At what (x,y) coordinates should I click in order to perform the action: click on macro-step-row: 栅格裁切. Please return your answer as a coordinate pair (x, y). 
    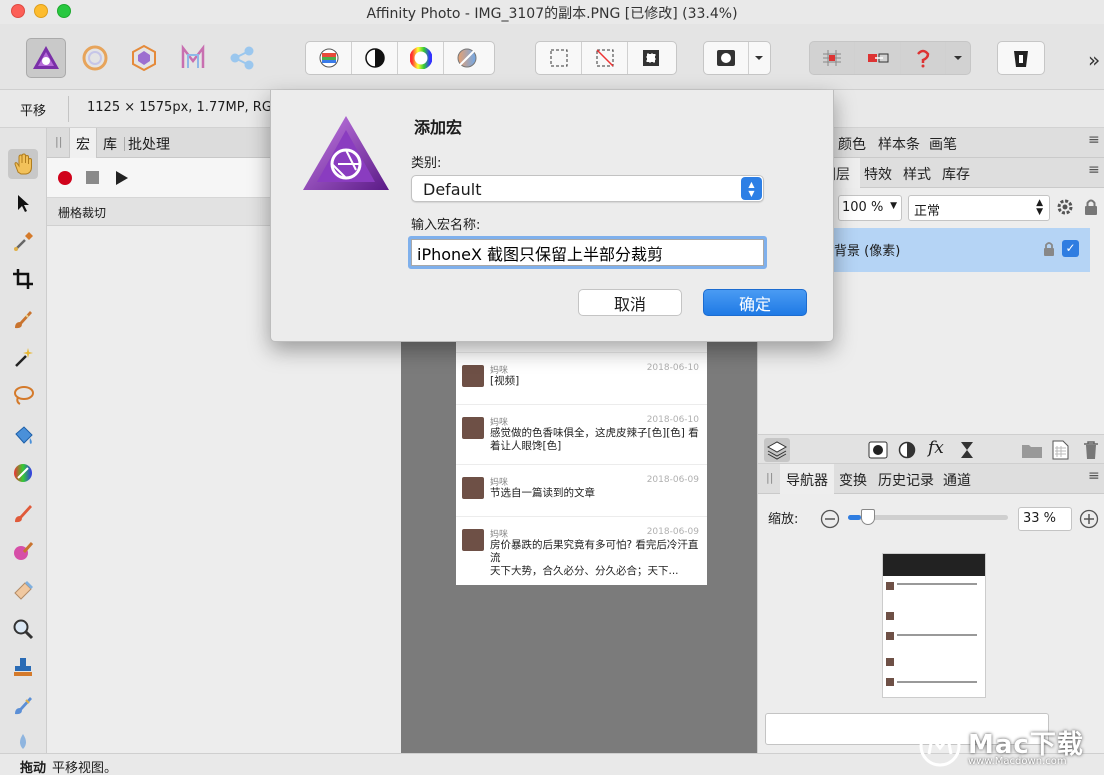
    Looking at the image, I should click on (159, 212).